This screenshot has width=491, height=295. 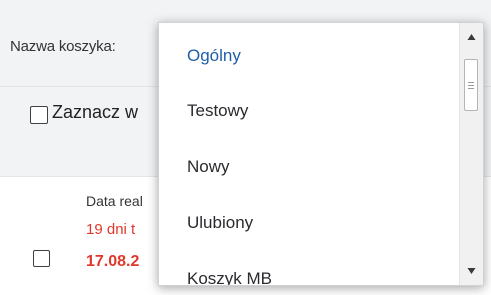 I want to click on scroll-down-button, so click(x=471, y=271).